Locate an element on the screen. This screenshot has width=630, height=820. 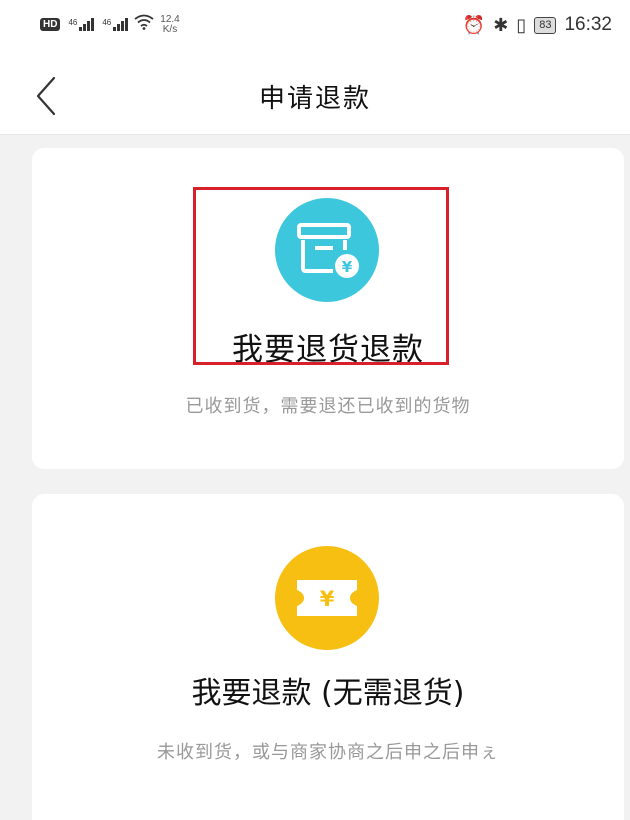
status-right: ⏰ ✱ ▯ 83 16:32 is located at coordinates (537, 25).